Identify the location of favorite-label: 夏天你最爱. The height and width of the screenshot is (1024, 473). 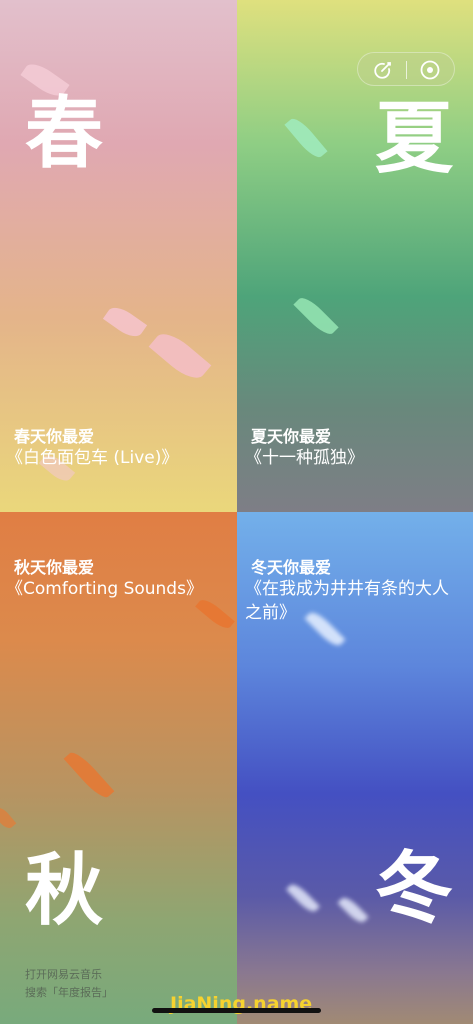
(291, 436).